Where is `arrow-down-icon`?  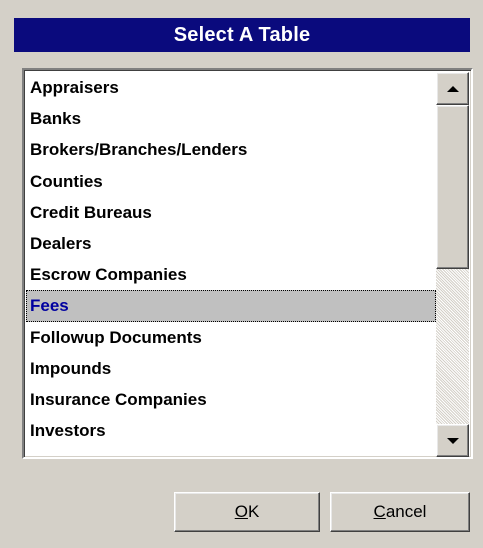 arrow-down-icon is located at coordinates (452, 440).